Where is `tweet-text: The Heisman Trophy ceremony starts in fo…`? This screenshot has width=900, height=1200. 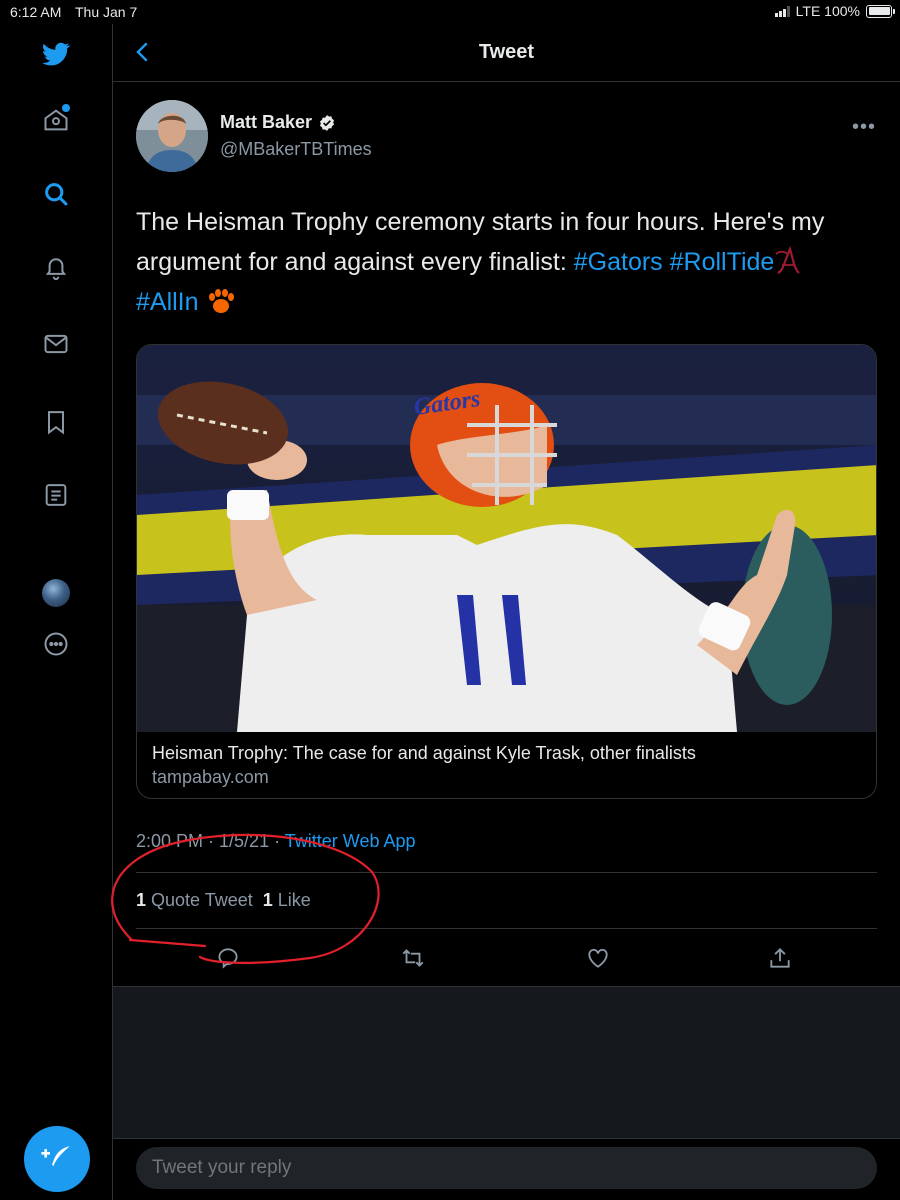 tweet-text: The Heisman Trophy ceremony starts in fo… is located at coordinates (506, 262).